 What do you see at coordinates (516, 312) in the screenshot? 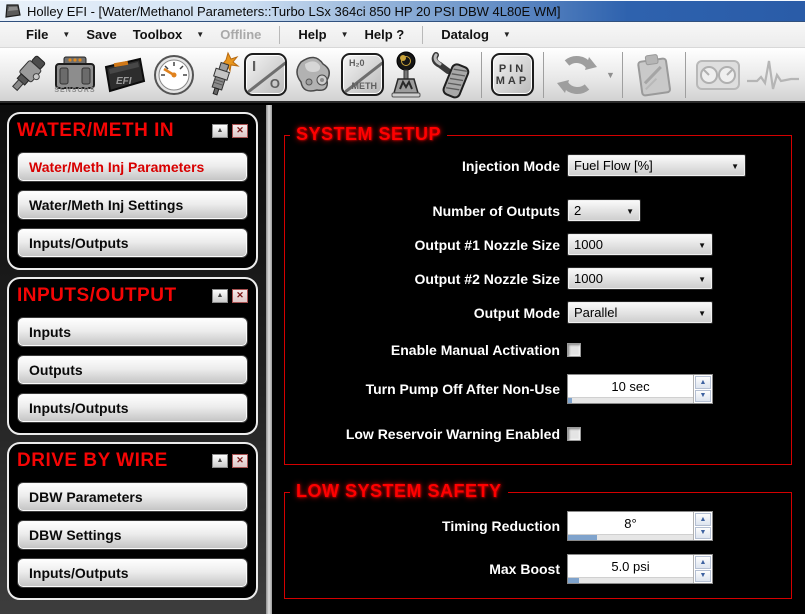
I see `field-label: Output Mode` at bounding box center [516, 312].